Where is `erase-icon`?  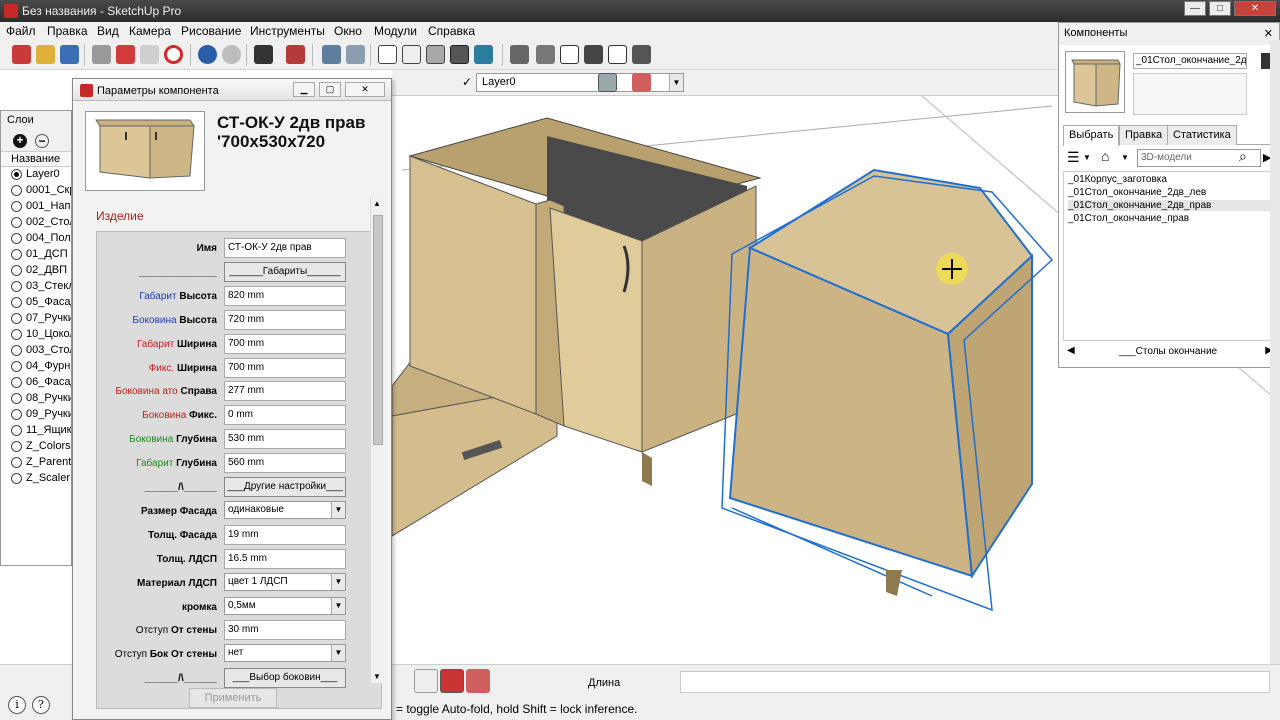 erase-icon is located at coordinates (173, 54).